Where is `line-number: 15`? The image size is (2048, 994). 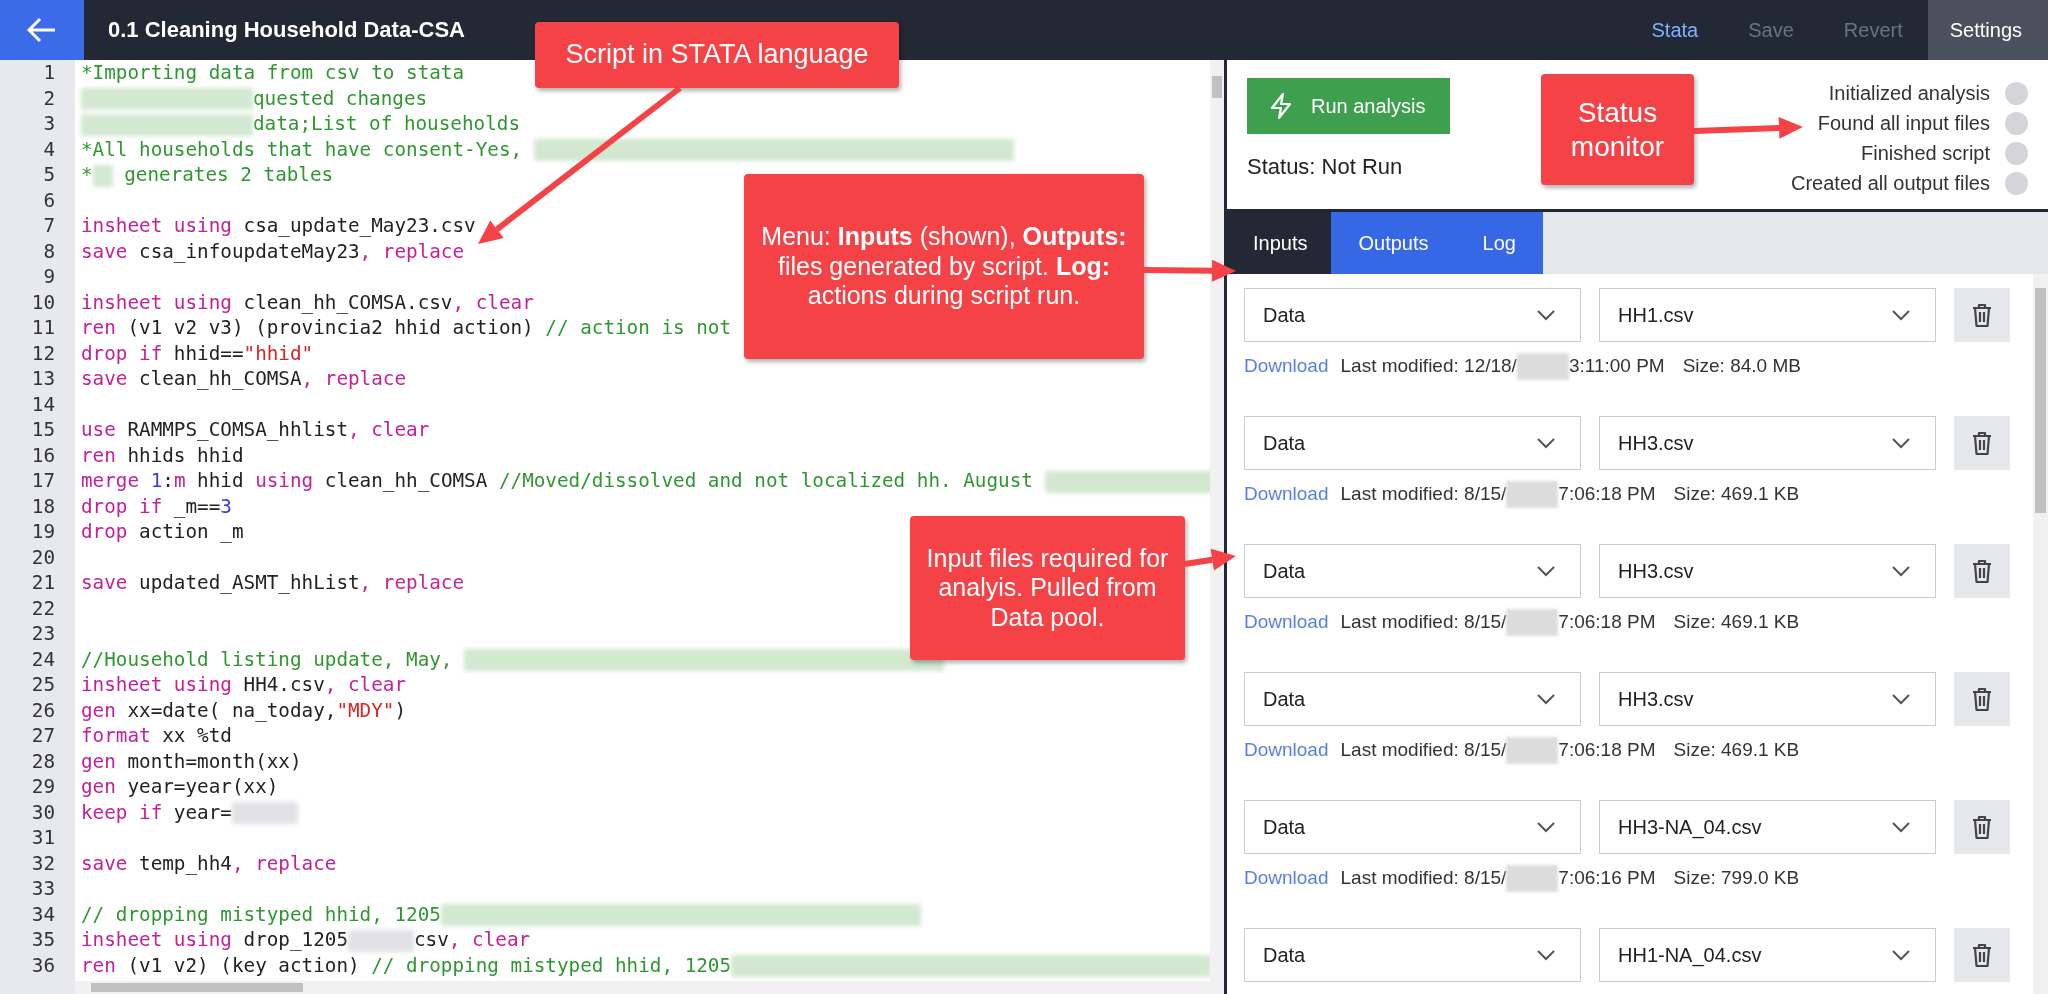 line-number: 15 is located at coordinates (42, 430).